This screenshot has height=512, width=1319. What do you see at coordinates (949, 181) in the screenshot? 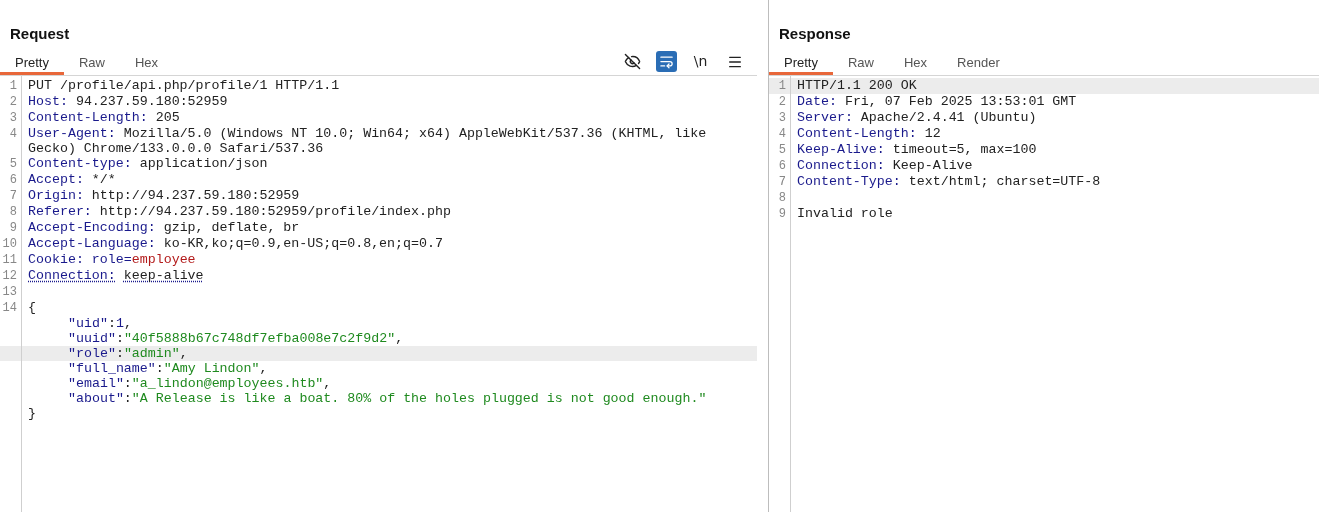
I see `code-line: Content-Type: text/html; charset=UTF-8` at bounding box center [949, 181].